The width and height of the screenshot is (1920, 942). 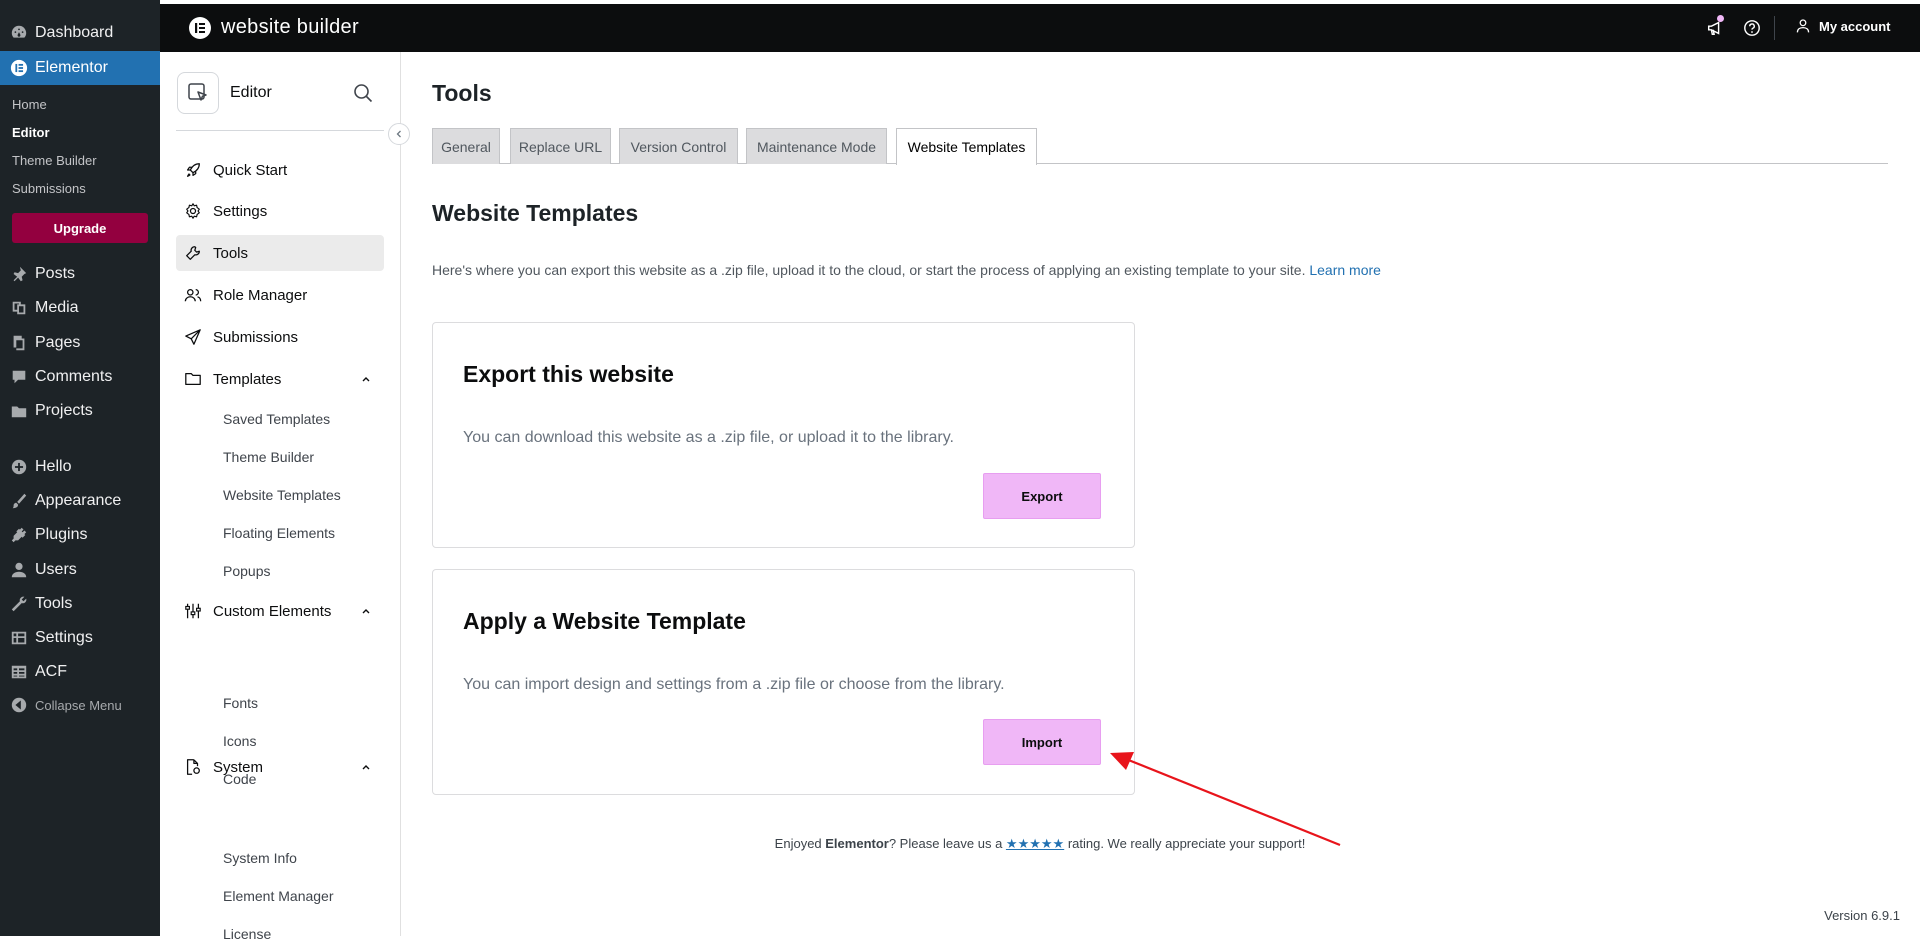 I want to click on wp-menu-media: Media, so click(x=80, y=308).